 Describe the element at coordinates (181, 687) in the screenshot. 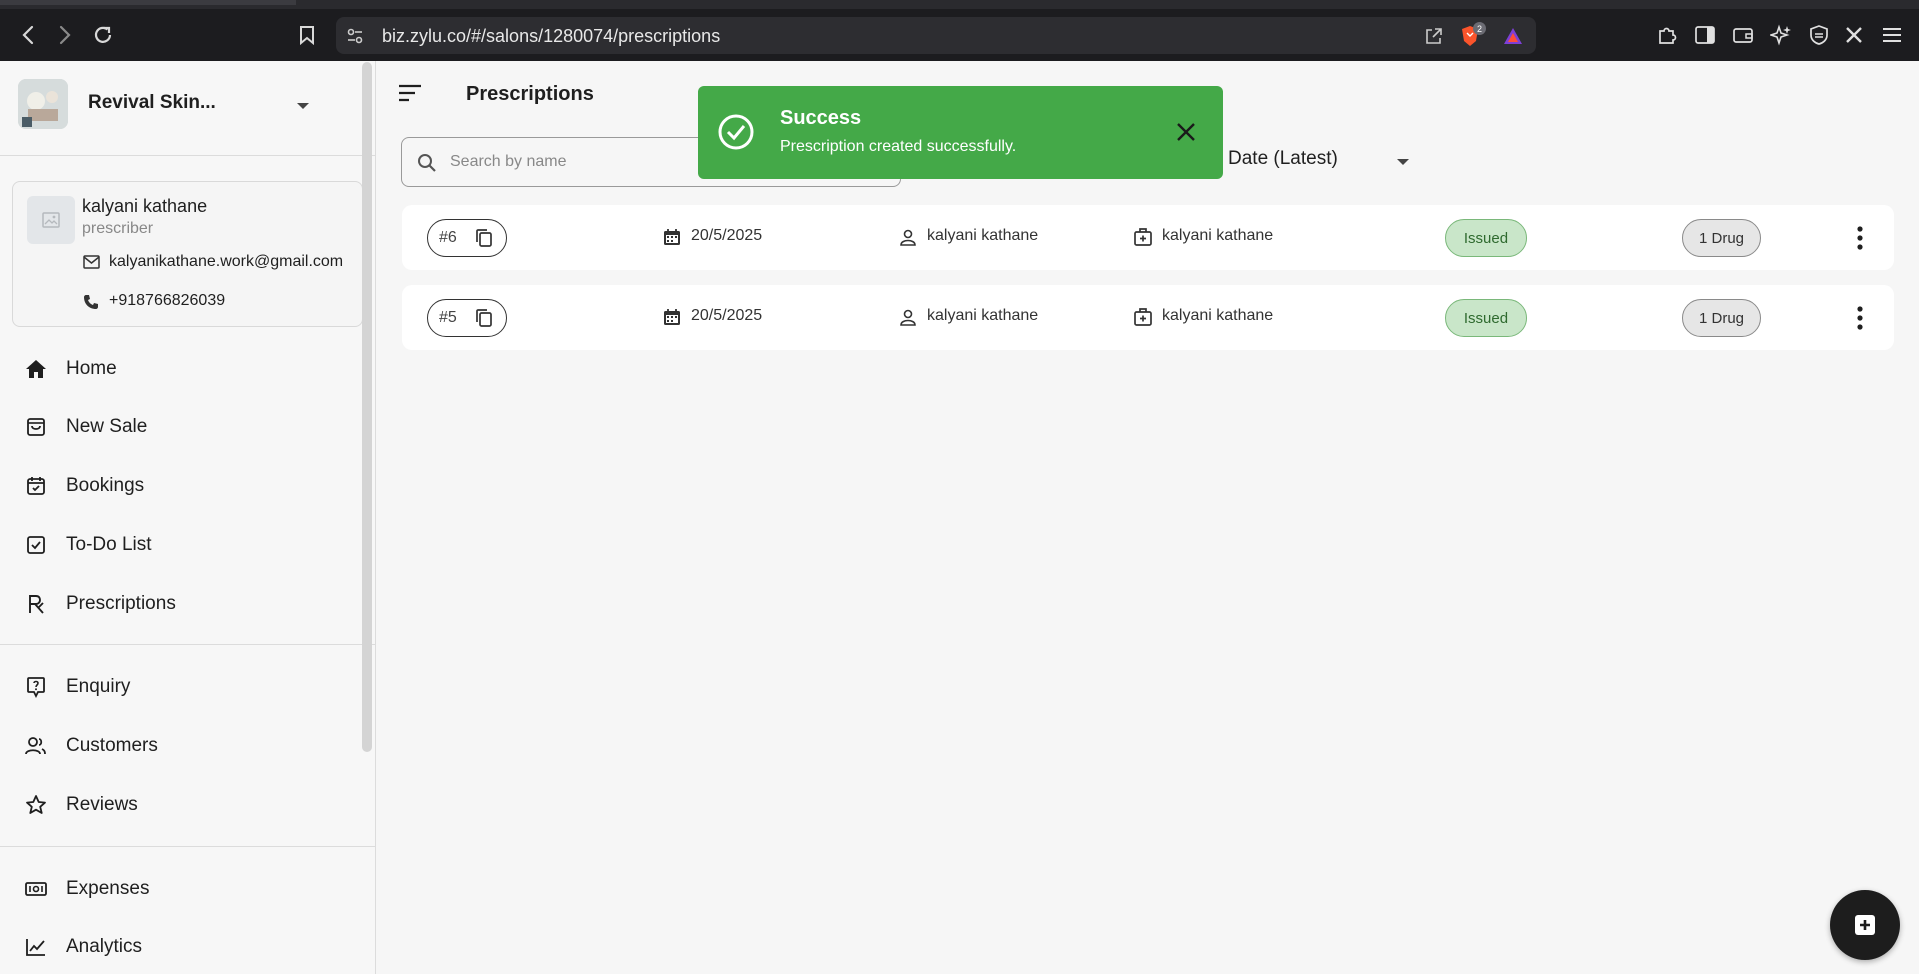

I see `sidebar-item-enquiry: Enquiry` at that location.